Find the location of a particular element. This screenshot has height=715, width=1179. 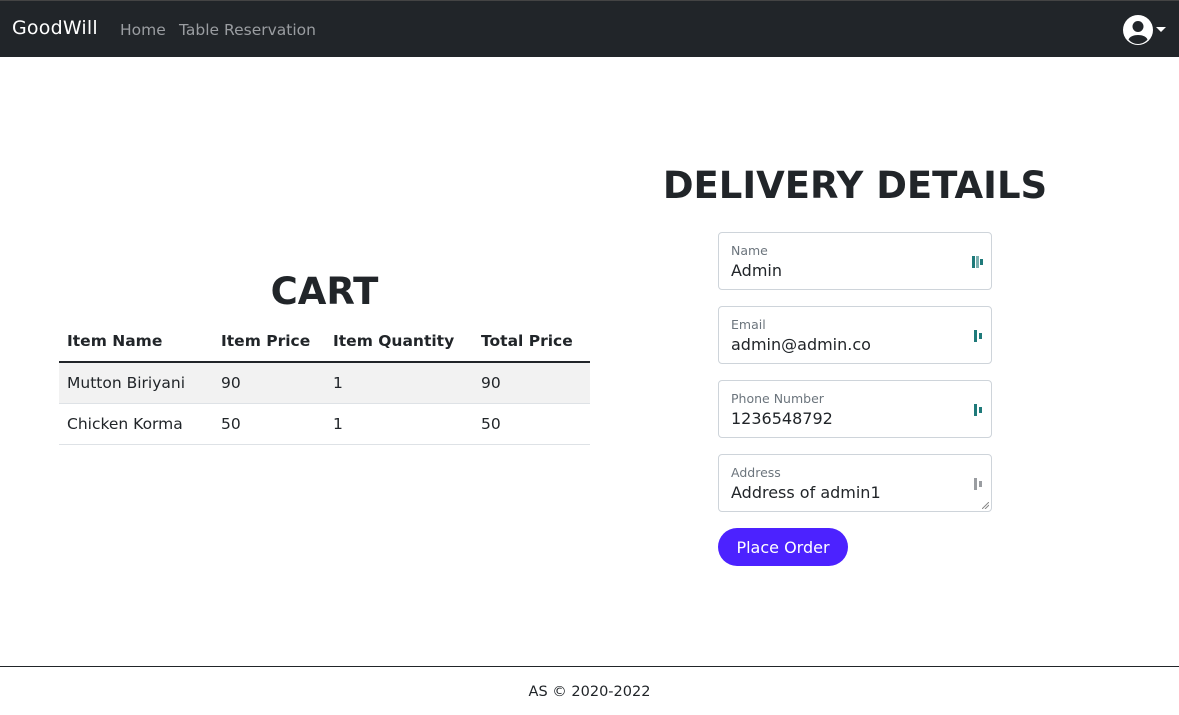

column-header-item-quantity: Item Quantity is located at coordinates (399, 341).